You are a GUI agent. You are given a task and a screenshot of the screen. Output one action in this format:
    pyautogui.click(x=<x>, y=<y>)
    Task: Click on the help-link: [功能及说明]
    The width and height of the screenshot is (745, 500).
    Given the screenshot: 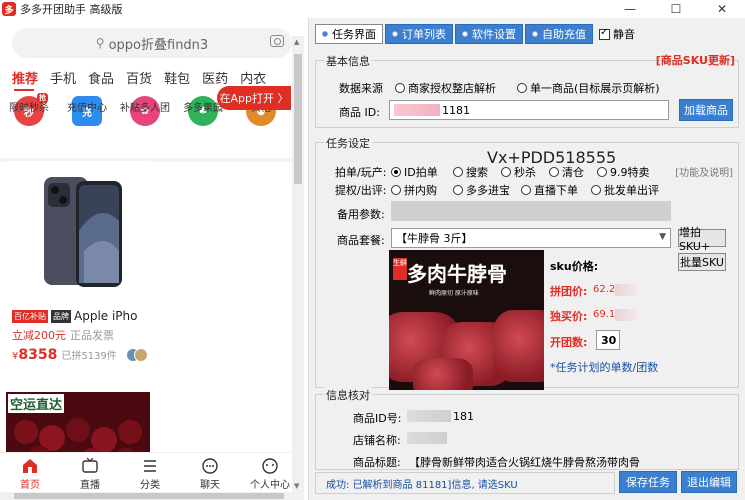 What is the action you would take?
    pyautogui.click(x=704, y=171)
    